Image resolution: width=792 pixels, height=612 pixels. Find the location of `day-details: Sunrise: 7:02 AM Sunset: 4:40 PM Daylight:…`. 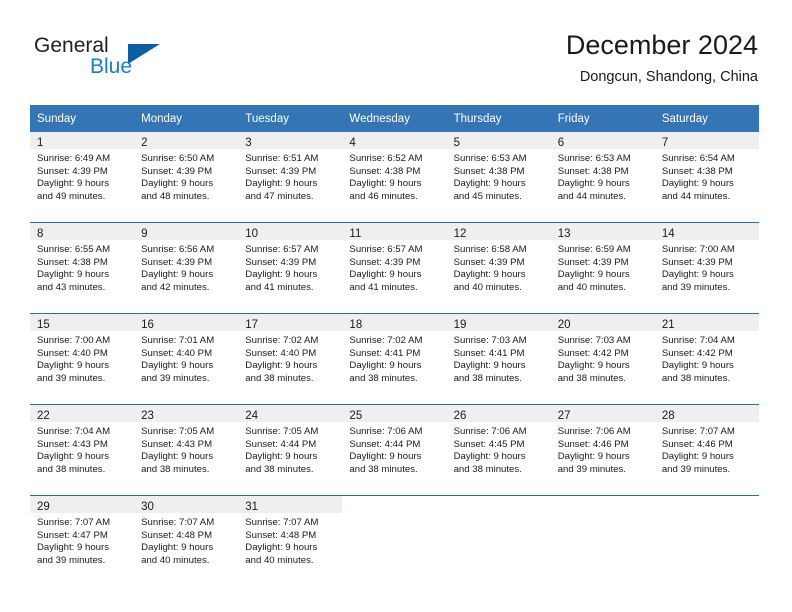

day-details: Sunrise: 7:02 AM Sunset: 4:40 PM Daylight:… is located at coordinates (290, 358).